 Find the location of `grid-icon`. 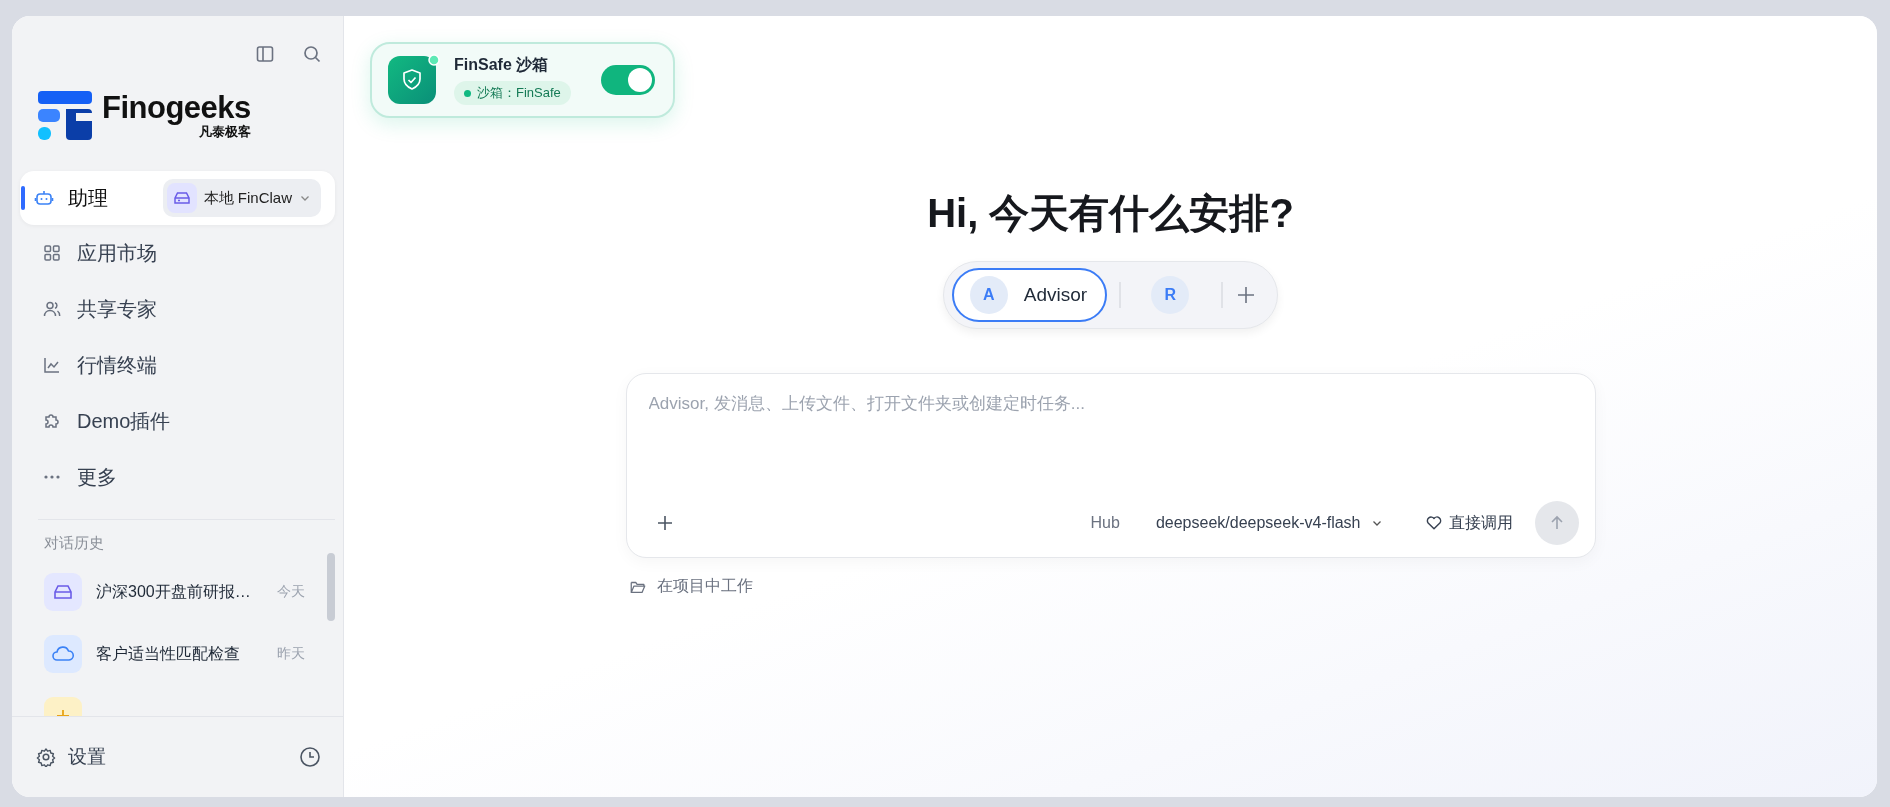

grid-icon is located at coordinates (52, 253).